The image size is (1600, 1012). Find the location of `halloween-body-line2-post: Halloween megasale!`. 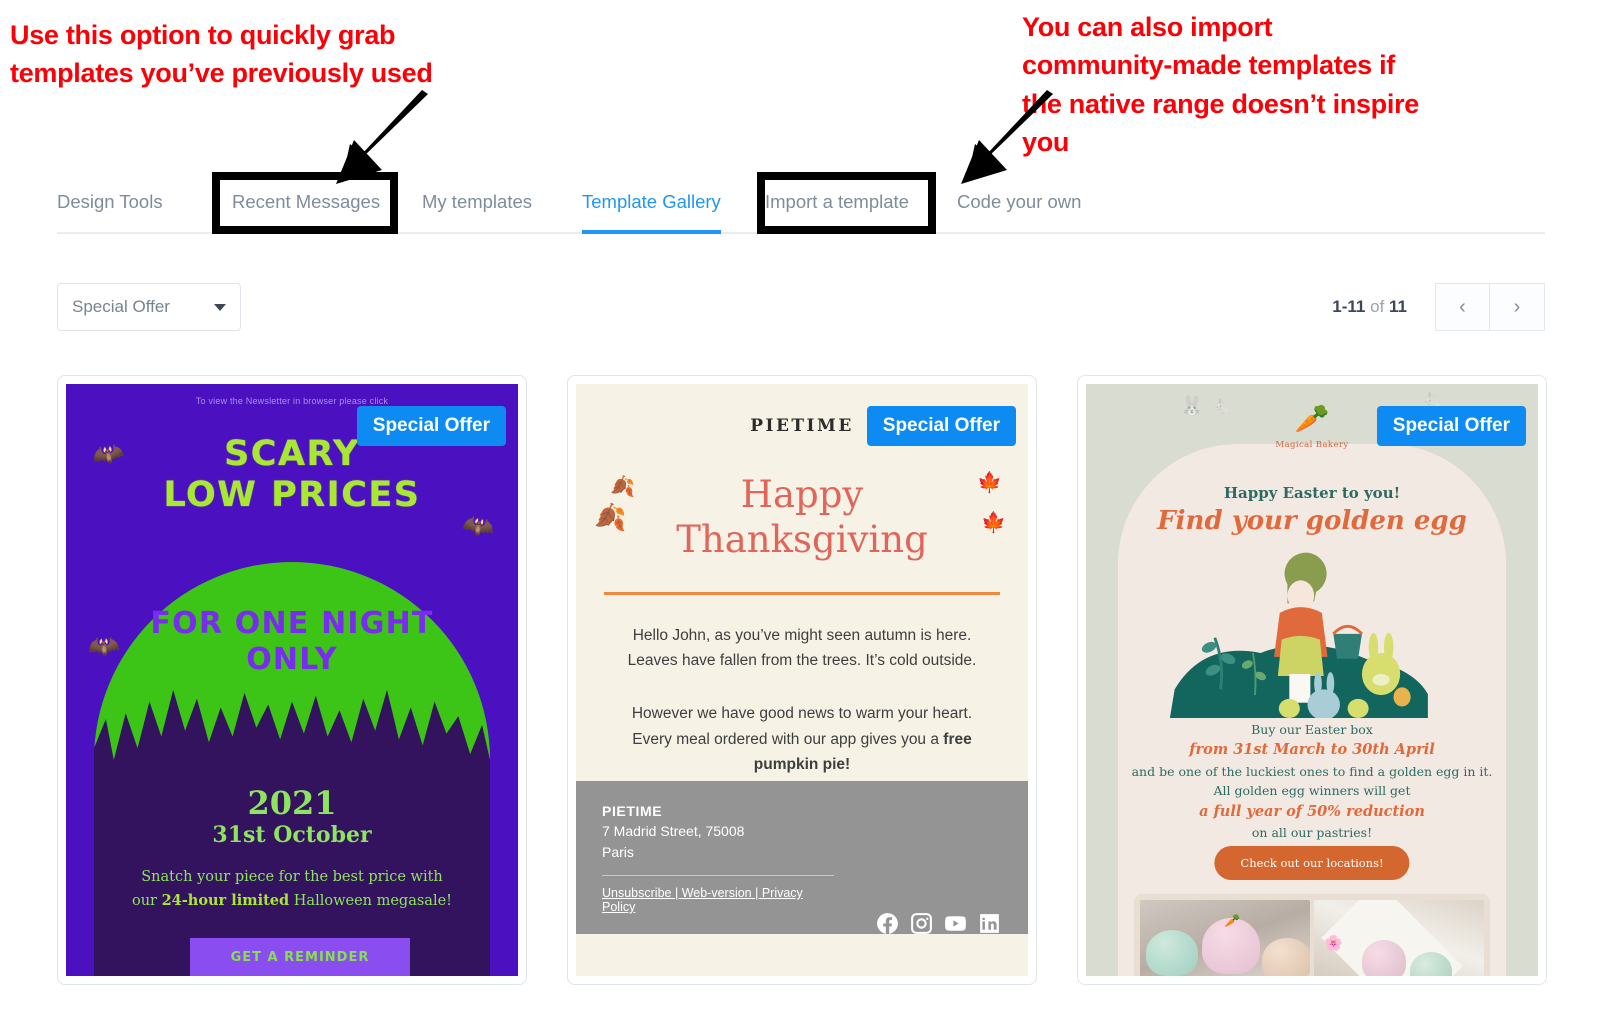

halloween-body-line2-post: Halloween megasale! is located at coordinates (370, 901).